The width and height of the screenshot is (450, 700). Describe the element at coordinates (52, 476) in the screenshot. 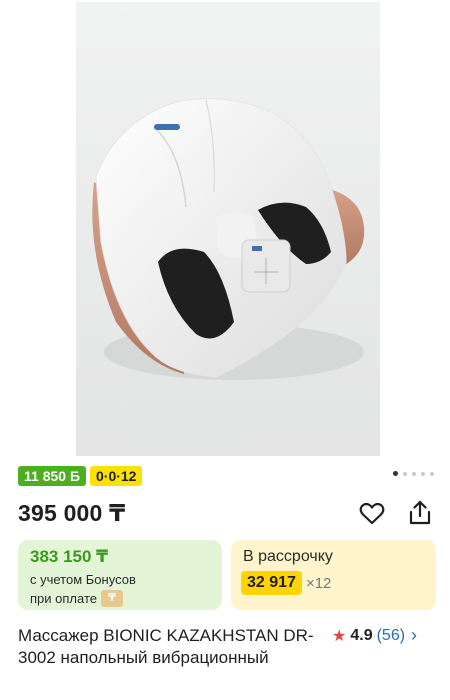

I see `bonus-badge: 11 850 Б` at that location.